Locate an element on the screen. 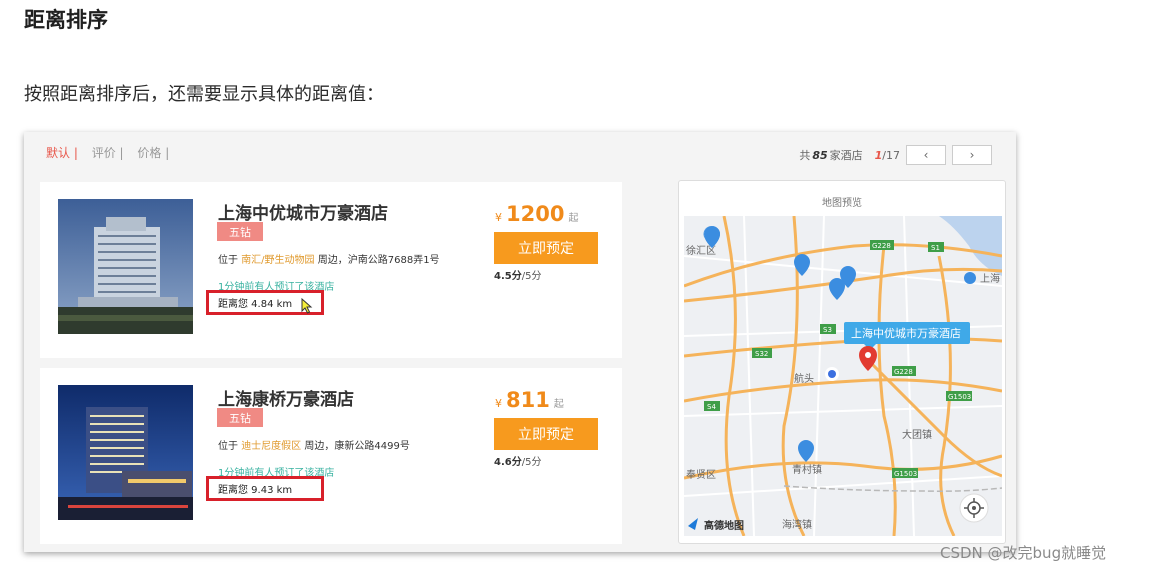  pager-prefix: 共 is located at coordinates (805, 155).